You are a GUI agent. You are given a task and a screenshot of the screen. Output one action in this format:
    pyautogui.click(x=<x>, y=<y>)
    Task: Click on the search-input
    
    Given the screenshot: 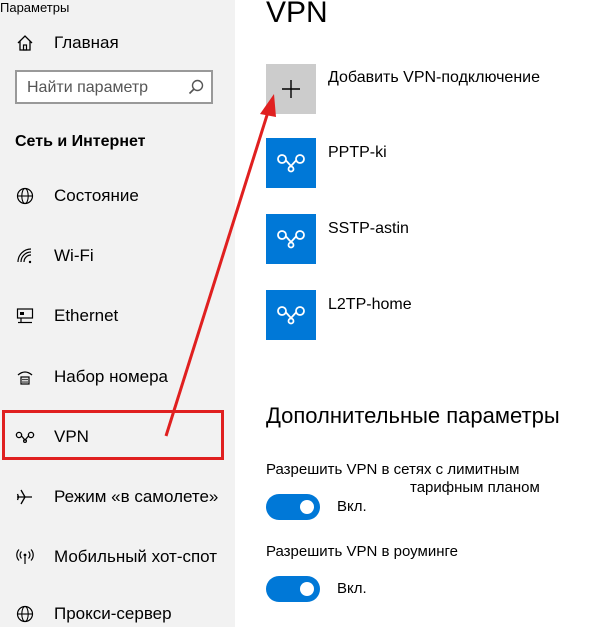 What is the action you would take?
    pyautogui.click(x=107, y=88)
    